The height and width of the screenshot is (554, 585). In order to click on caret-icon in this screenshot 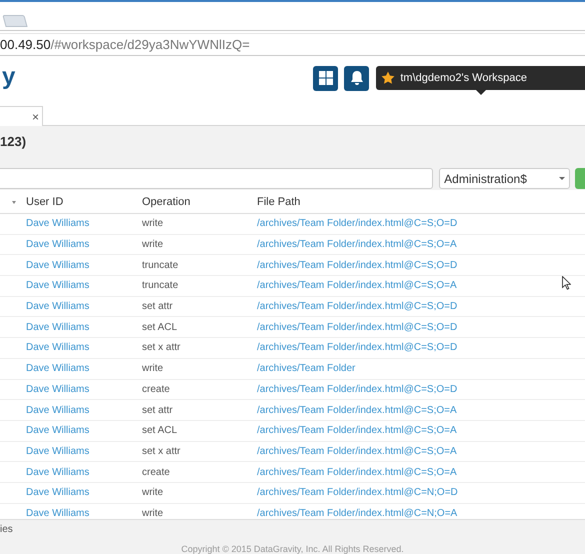, I will do `click(562, 178)`.